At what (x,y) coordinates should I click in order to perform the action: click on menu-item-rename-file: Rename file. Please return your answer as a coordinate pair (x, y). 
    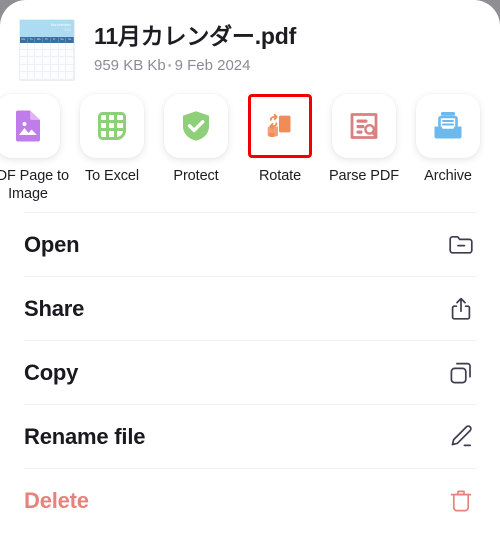
    Looking at the image, I should click on (250, 436).